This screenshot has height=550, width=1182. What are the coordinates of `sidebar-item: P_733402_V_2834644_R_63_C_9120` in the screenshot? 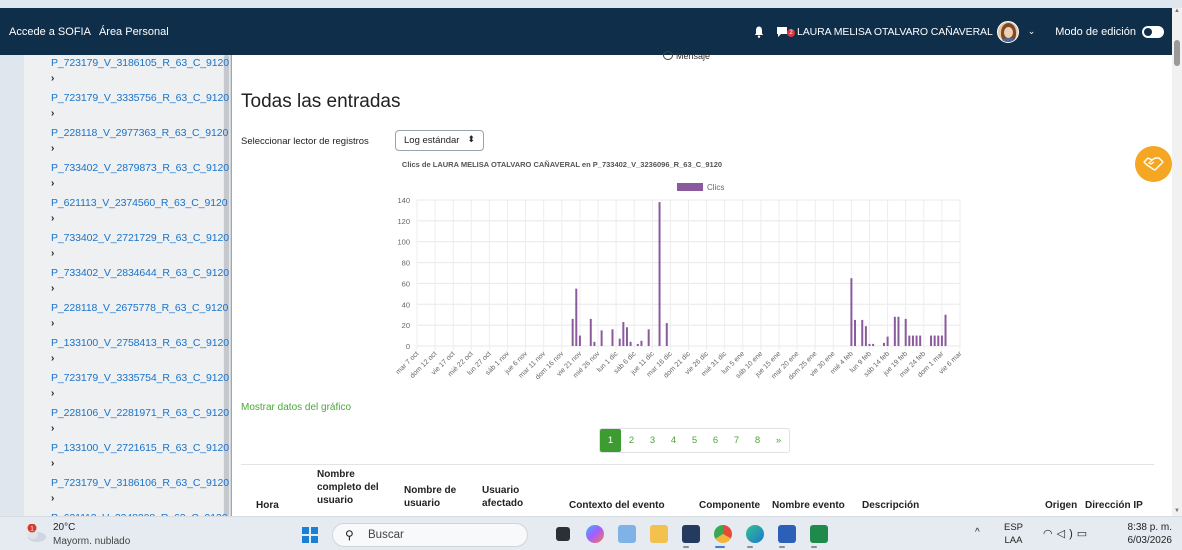 It's located at (140, 273).